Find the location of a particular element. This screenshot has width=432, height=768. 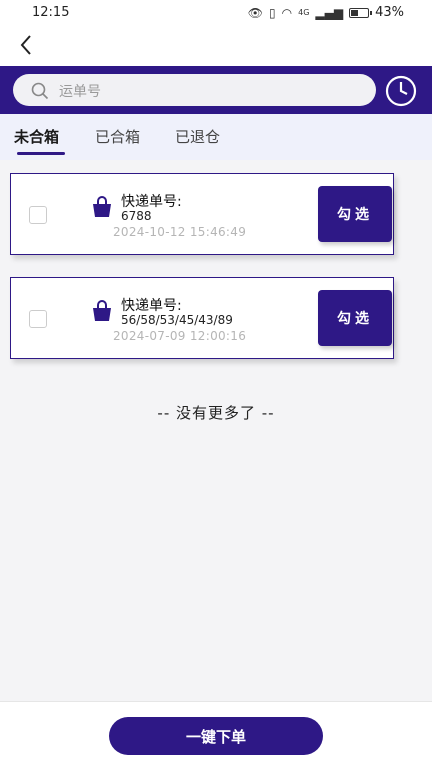

back-icon is located at coordinates (27, 45).